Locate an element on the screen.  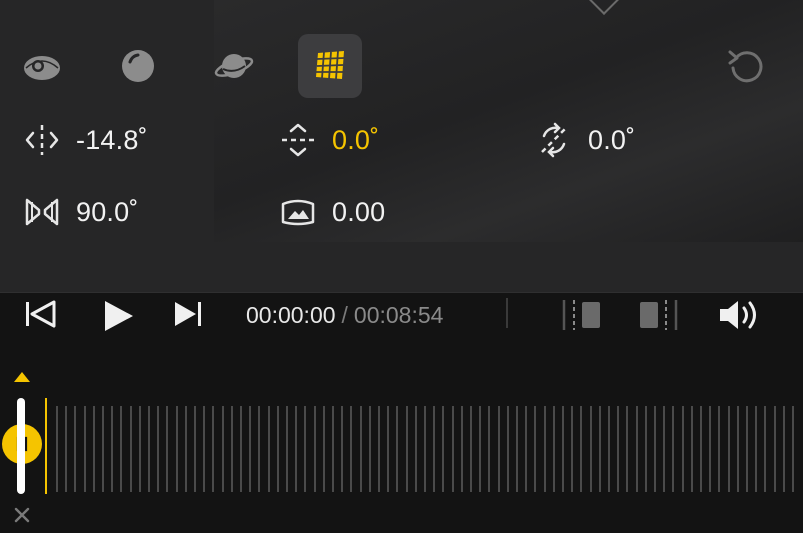
yaw-value: -14.8˚ is located at coordinates (112, 140).